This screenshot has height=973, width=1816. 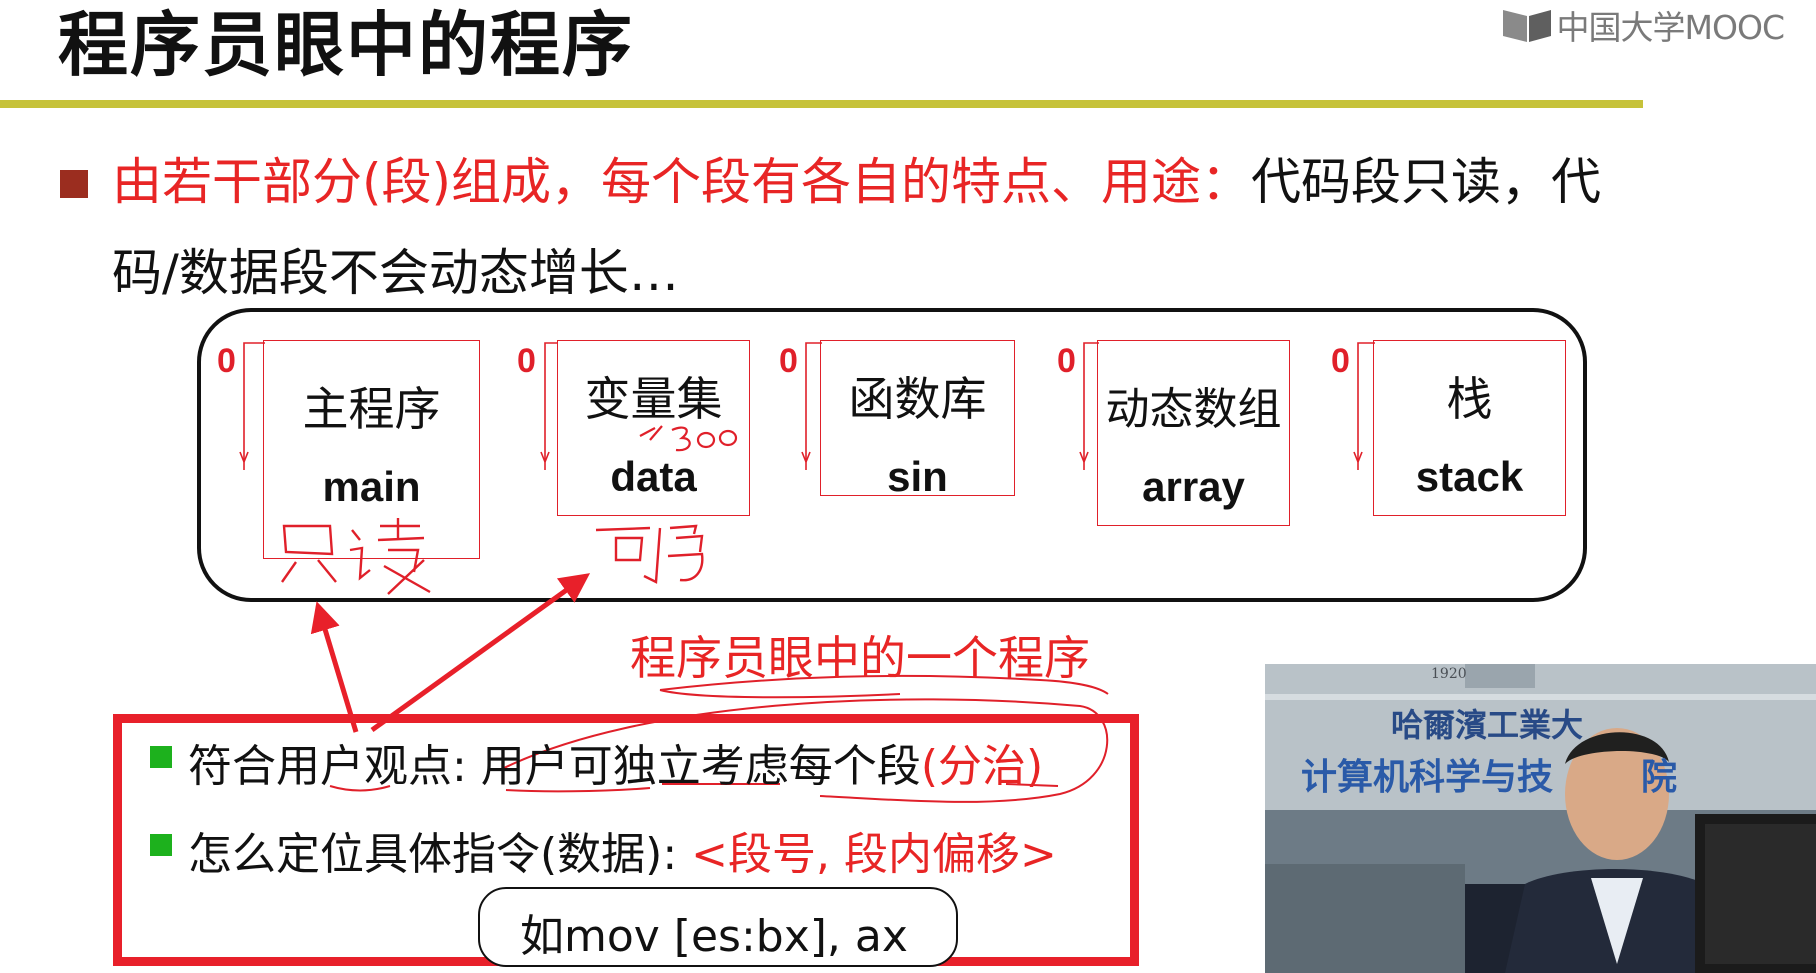 I want to click on example-instruction: 如mov [es:bx], ax, so click(x=714, y=936).